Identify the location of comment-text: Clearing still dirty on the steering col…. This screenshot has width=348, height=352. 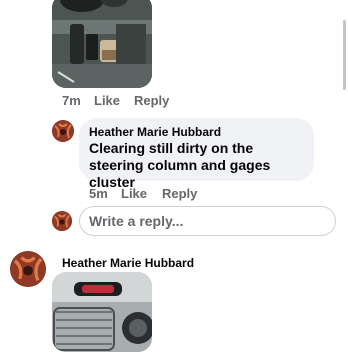
(180, 165).